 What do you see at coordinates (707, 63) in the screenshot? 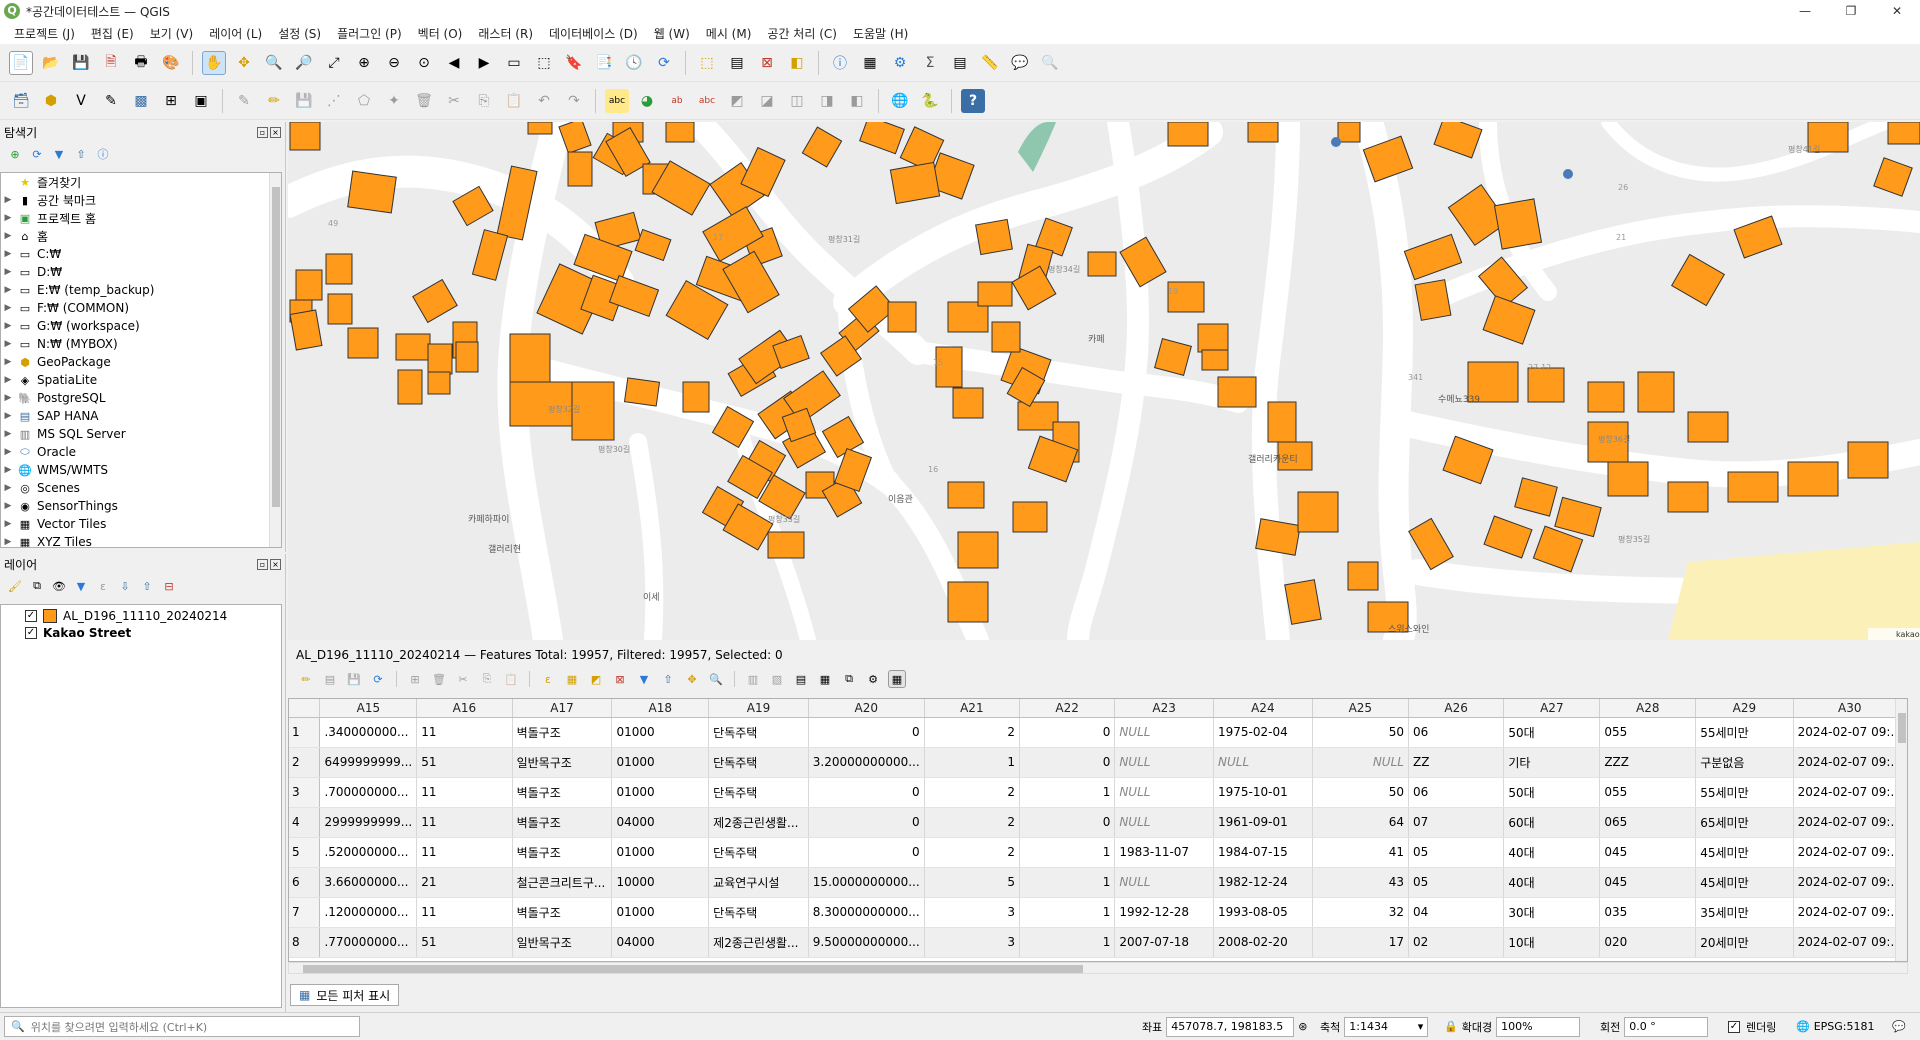
I see `select-features-icon: ⬚` at bounding box center [707, 63].